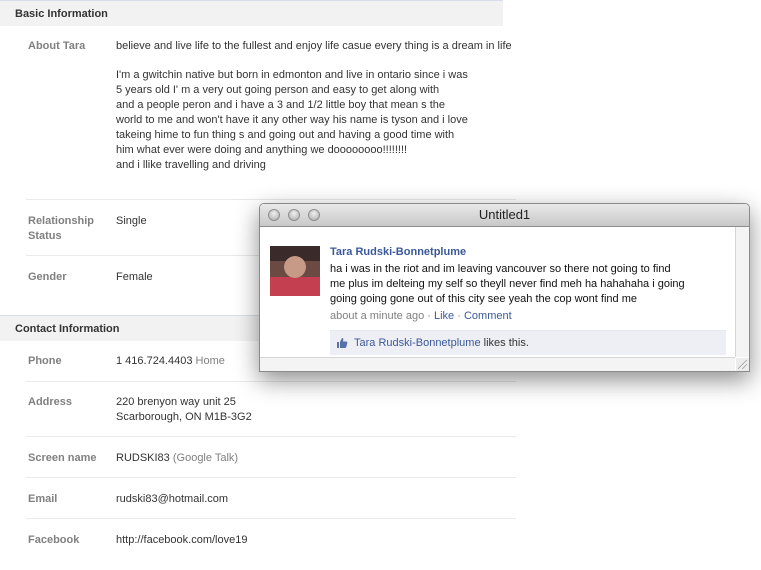 This screenshot has height=570, width=761. Describe the element at coordinates (172, 499) in the screenshot. I see `email-value: rudski83@hotmail.com` at that location.